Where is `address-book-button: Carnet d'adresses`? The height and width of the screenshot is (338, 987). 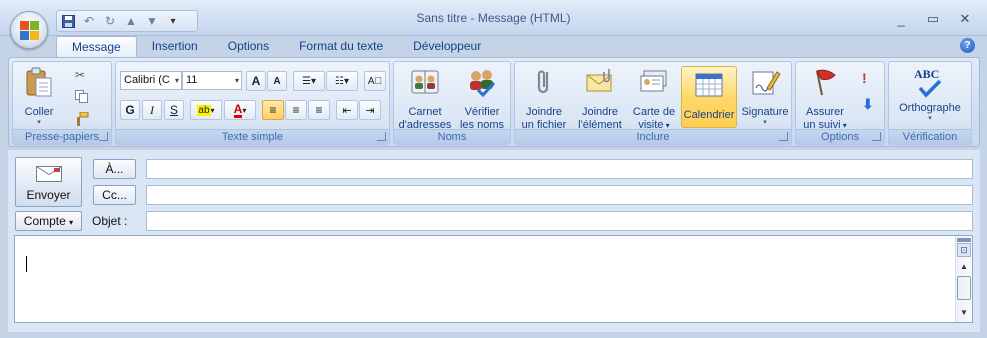
address-book-button: Carnet d'adresses is located at coordinates (425, 99).